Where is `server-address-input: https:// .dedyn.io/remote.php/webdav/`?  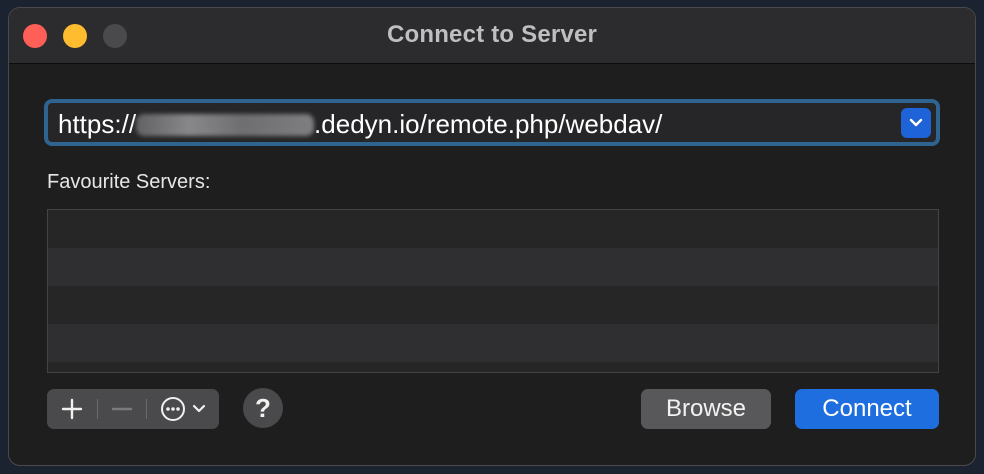 server-address-input: https:// .dedyn.io/remote.php/webdav/ is located at coordinates (360, 124).